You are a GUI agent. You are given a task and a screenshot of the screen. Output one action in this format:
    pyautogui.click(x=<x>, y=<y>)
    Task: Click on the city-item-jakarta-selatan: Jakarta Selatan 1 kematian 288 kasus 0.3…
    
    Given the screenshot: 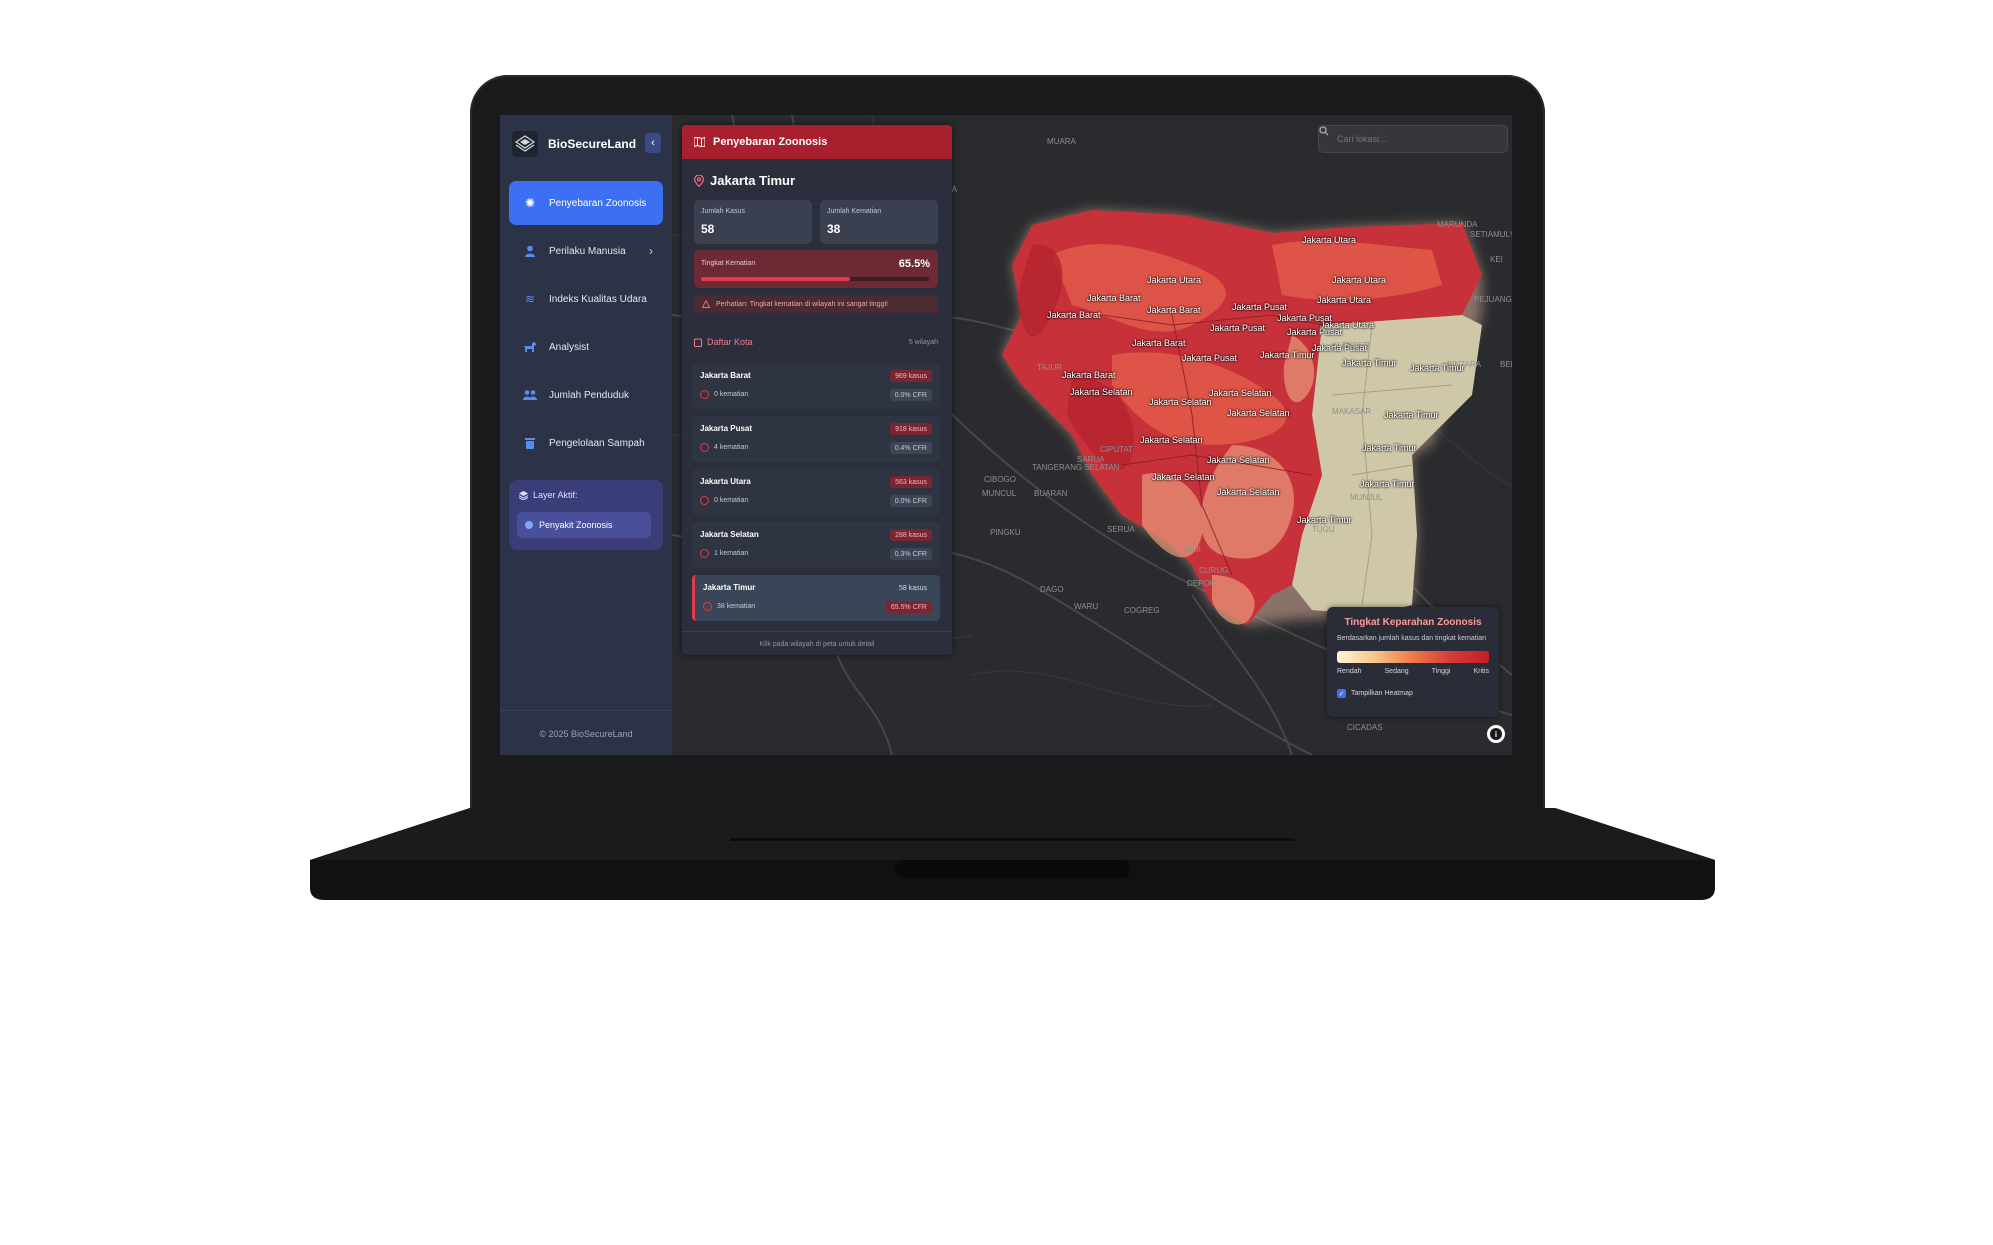 What is the action you would take?
    pyautogui.click(x=816, y=545)
    